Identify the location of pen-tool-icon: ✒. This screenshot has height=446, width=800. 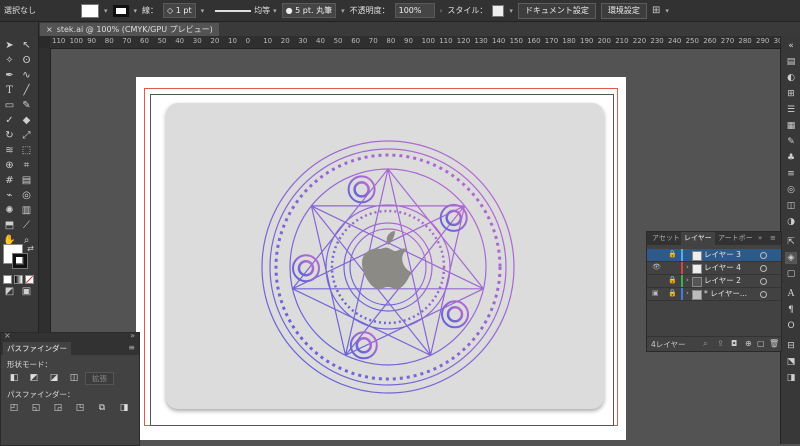
(9, 75).